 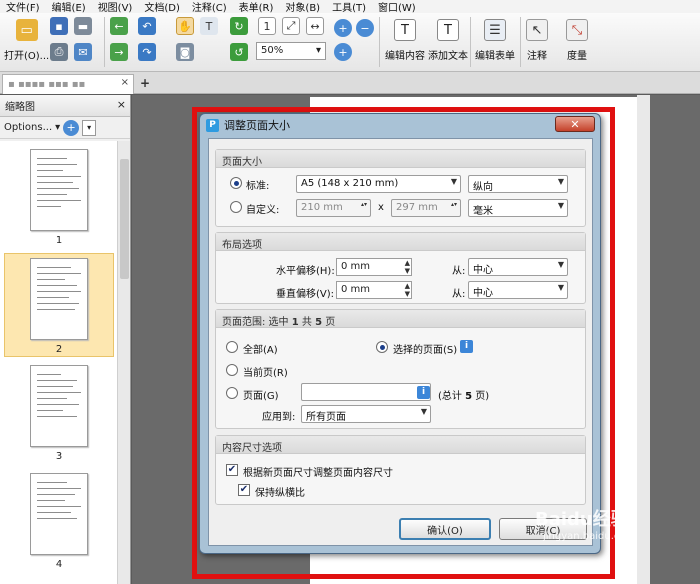 What do you see at coordinates (145, 83) in the screenshot?
I see `add-tab-icon: +` at bounding box center [145, 83].